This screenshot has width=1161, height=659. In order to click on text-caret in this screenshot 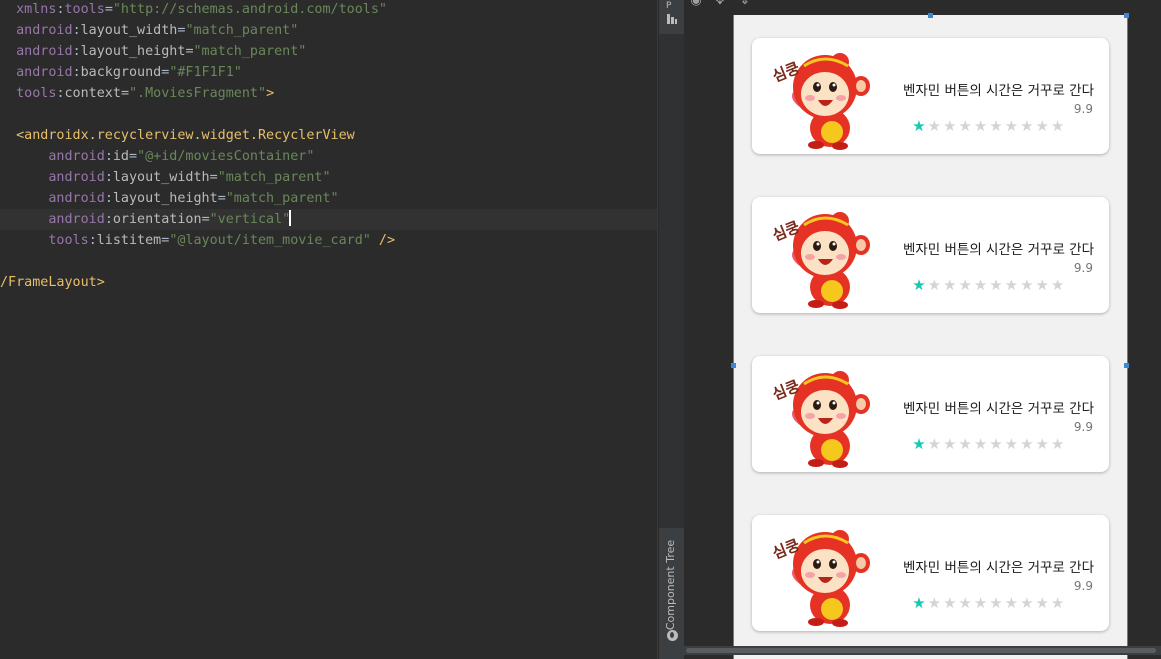, I will do `click(290, 218)`.